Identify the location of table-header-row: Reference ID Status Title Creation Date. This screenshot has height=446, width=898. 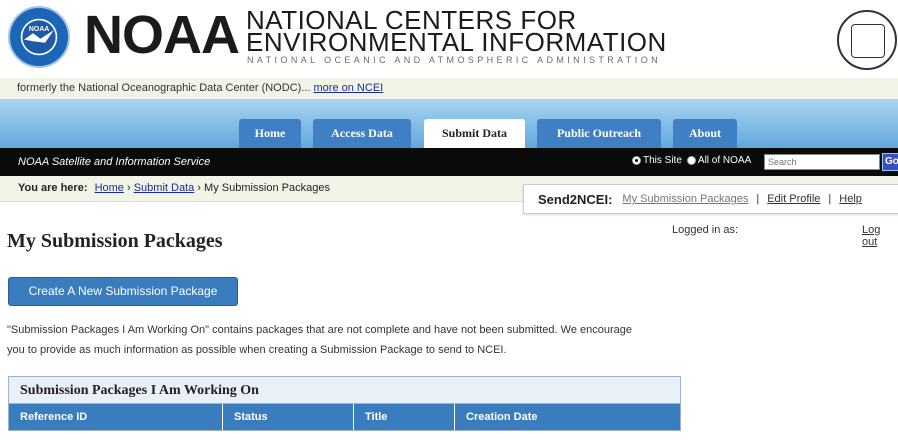
(344, 417).